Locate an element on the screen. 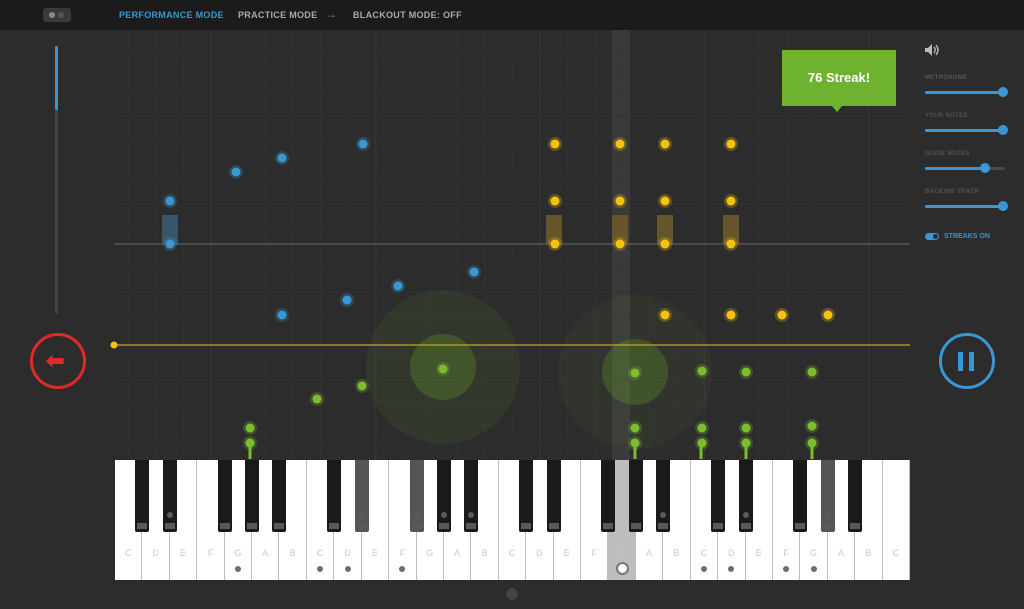 This screenshot has height=609, width=1024. your-notes-slider is located at coordinates (967, 130).